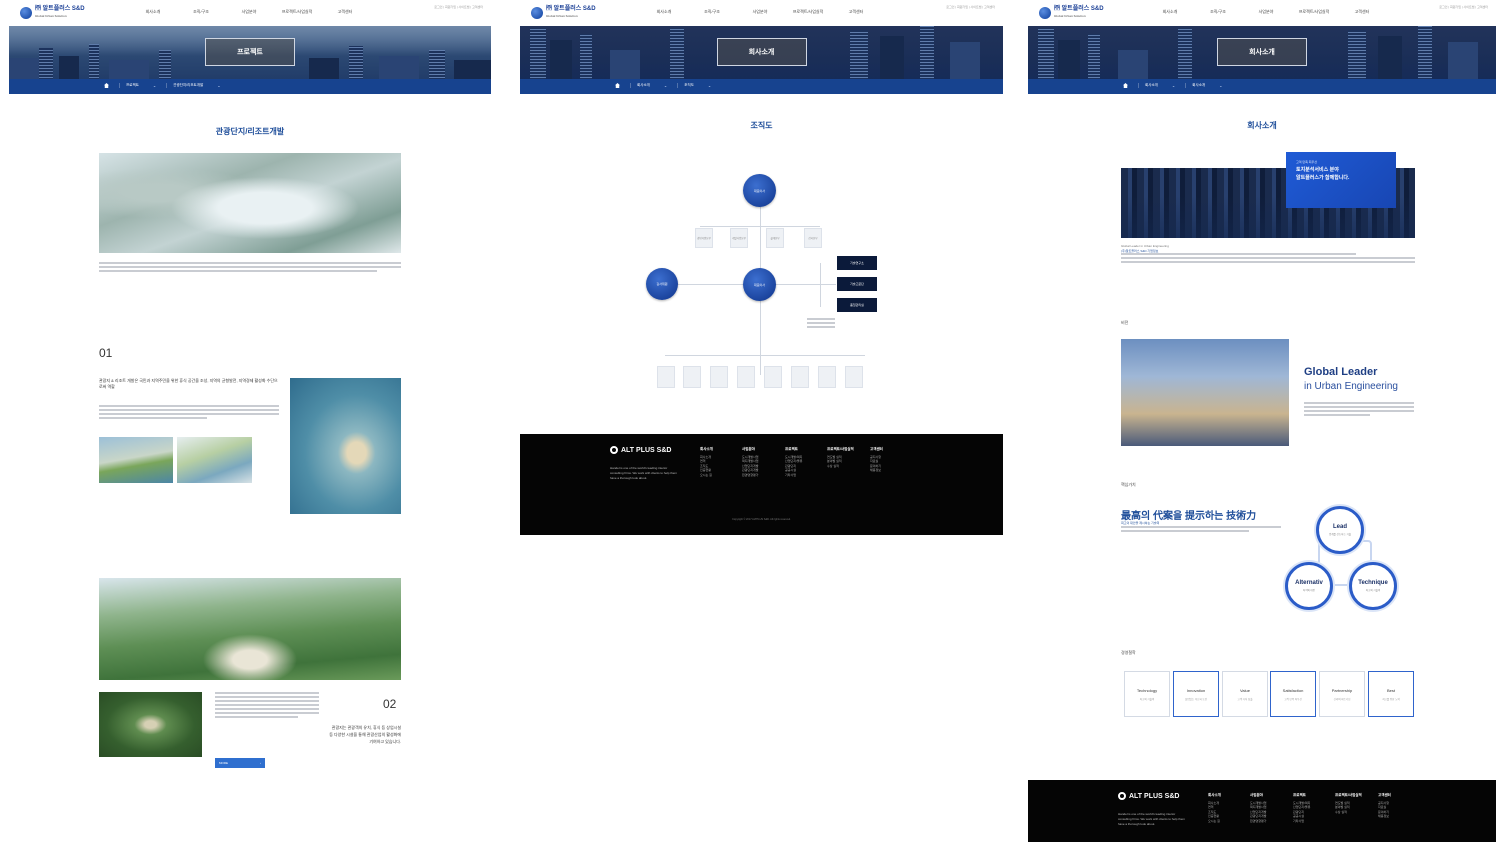 Image resolution: width=1496 pixels, height=842 pixels. What do you see at coordinates (813, 238) in the screenshot?
I see `org-box: 감리본부` at bounding box center [813, 238].